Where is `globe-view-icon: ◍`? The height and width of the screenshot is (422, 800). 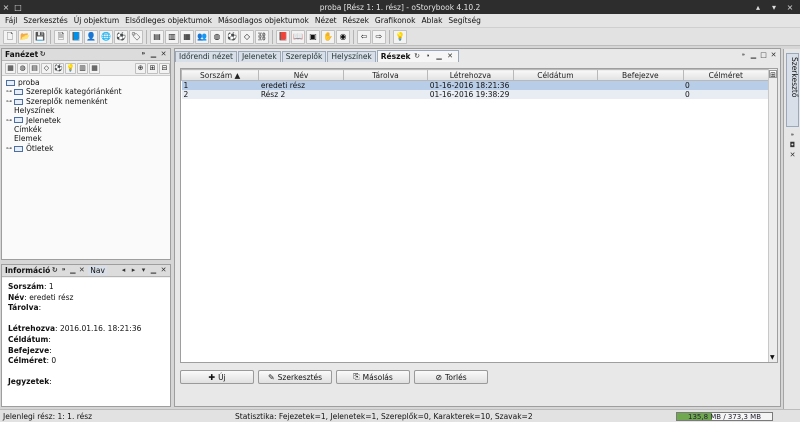 globe-view-icon: ◍ is located at coordinates (217, 36).